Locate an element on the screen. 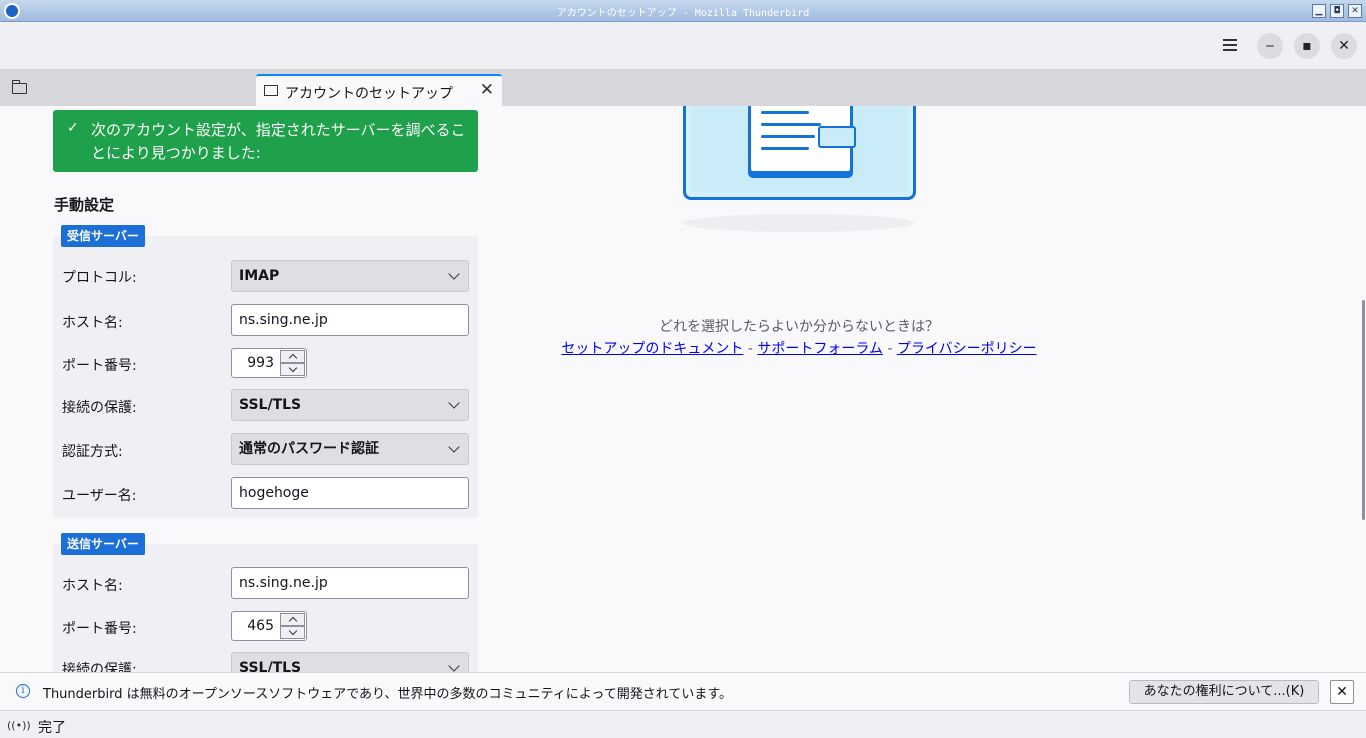  protocol-label: プロトコル: is located at coordinates (99, 278).